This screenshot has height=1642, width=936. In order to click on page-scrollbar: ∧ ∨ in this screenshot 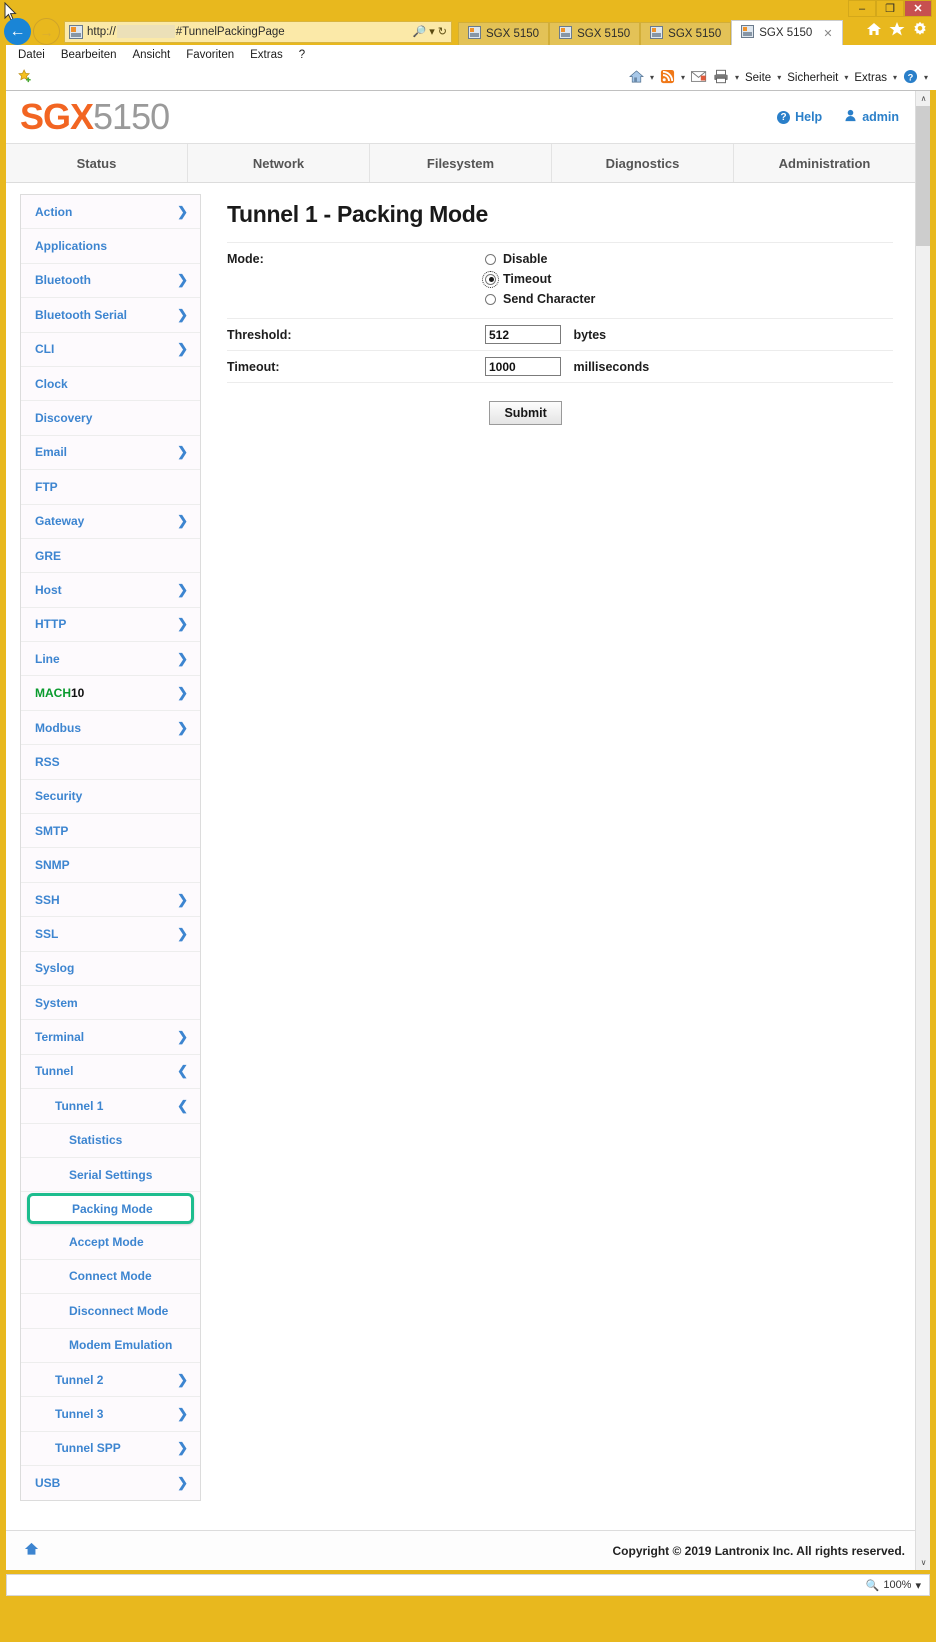, I will do `click(922, 830)`.